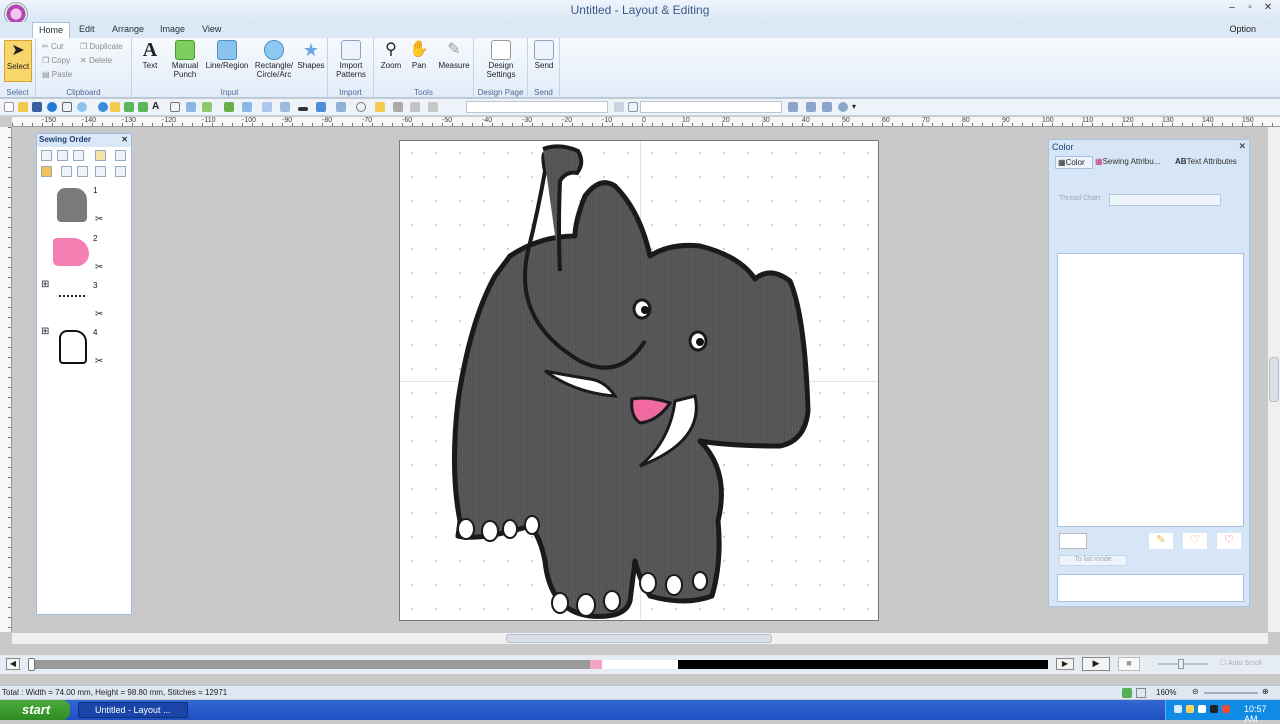 Image resolution: width=1280 pixels, height=724 pixels. Describe the element at coordinates (827, 107) in the screenshot. I see `stitch-angle-icon` at that location.